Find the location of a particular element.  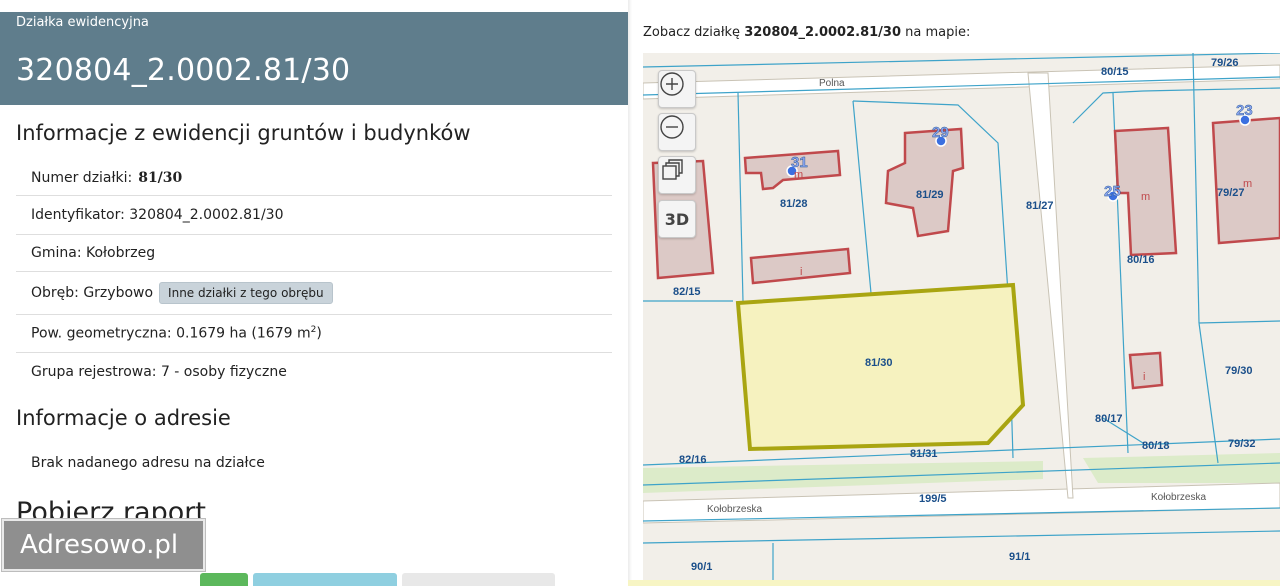

numer-label: Numer działki: is located at coordinates (82, 177).